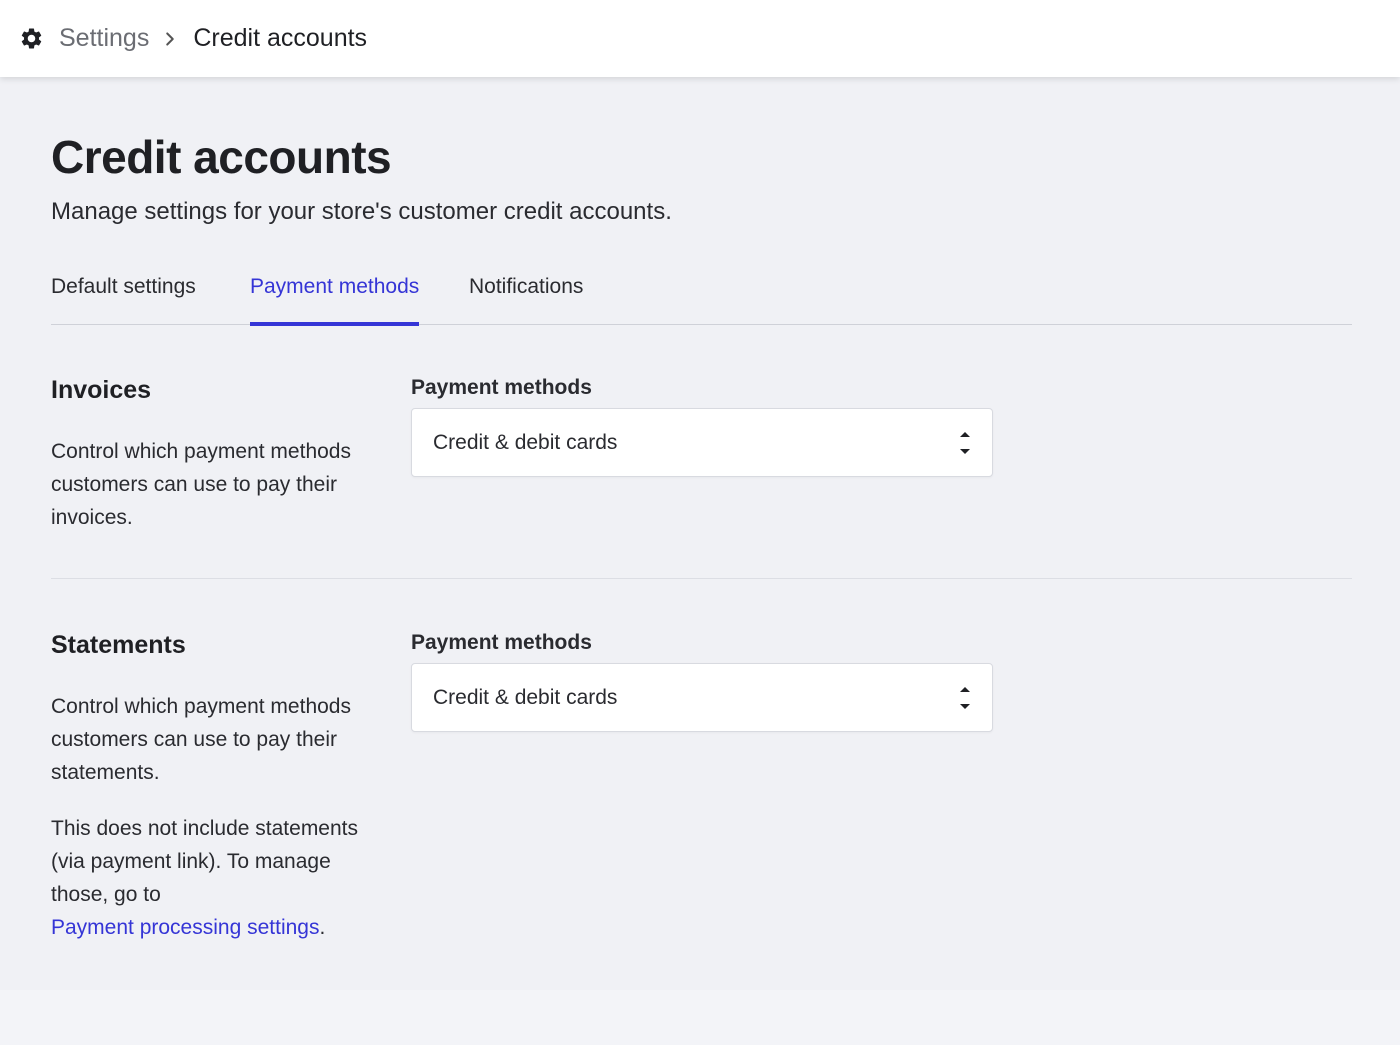 The height and width of the screenshot is (1045, 1400). I want to click on section-divider, so click(701, 578).